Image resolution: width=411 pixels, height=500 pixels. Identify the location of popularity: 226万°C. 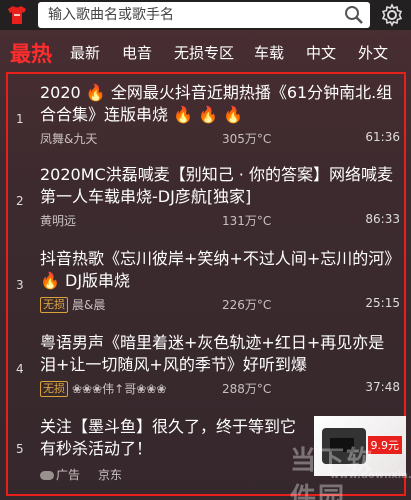
(247, 305).